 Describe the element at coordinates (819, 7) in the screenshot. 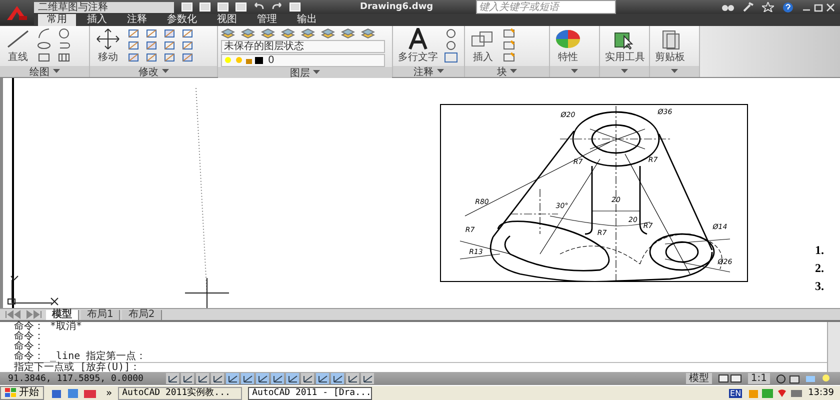

I see `window-controls-icon` at that location.